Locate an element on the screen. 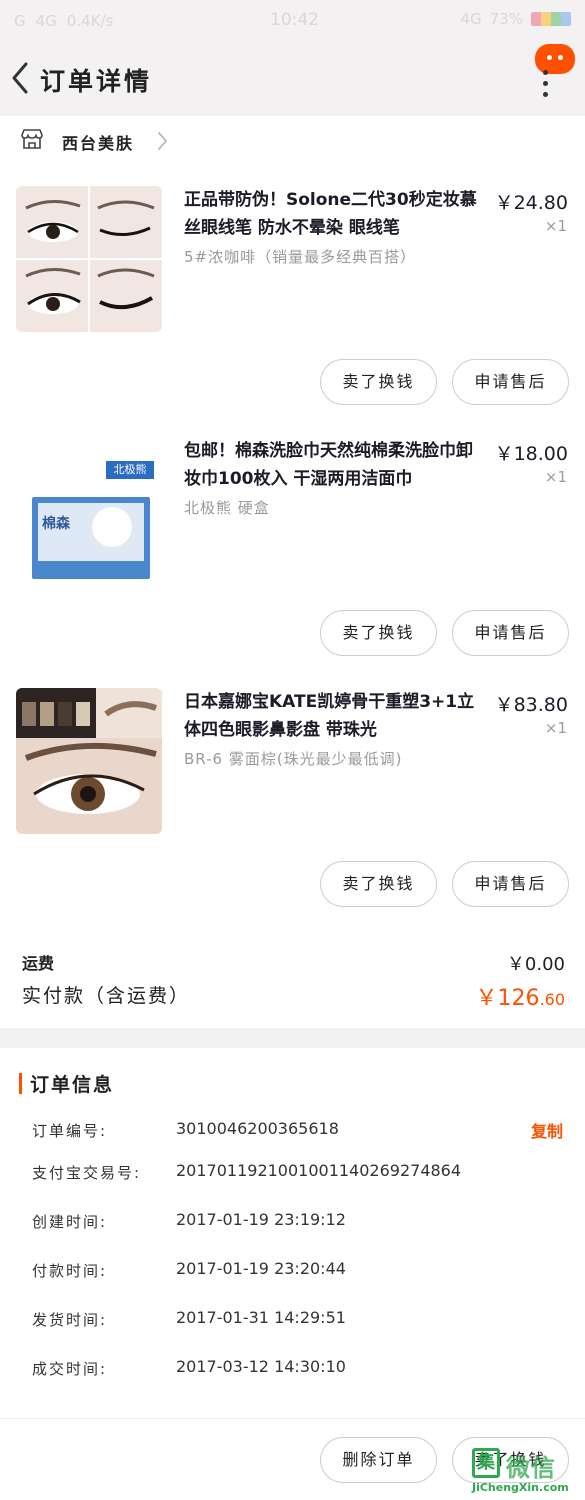 This screenshot has height=1500, width=585. info-value: 2017-03-12 14:30:10 is located at coordinates (261, 1366).